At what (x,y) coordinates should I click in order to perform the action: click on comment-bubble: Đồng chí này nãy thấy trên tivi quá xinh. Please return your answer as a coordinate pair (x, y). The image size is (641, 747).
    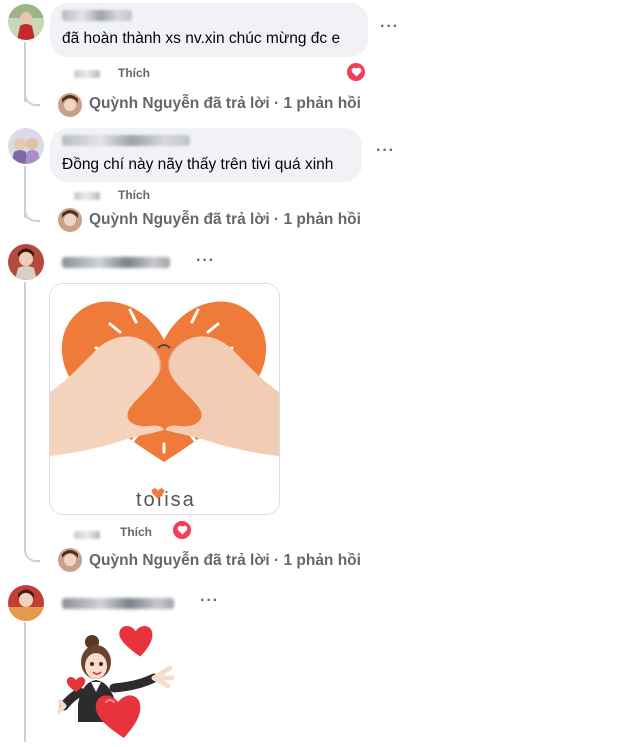
    Looking at the image, I should click on (206, 155).